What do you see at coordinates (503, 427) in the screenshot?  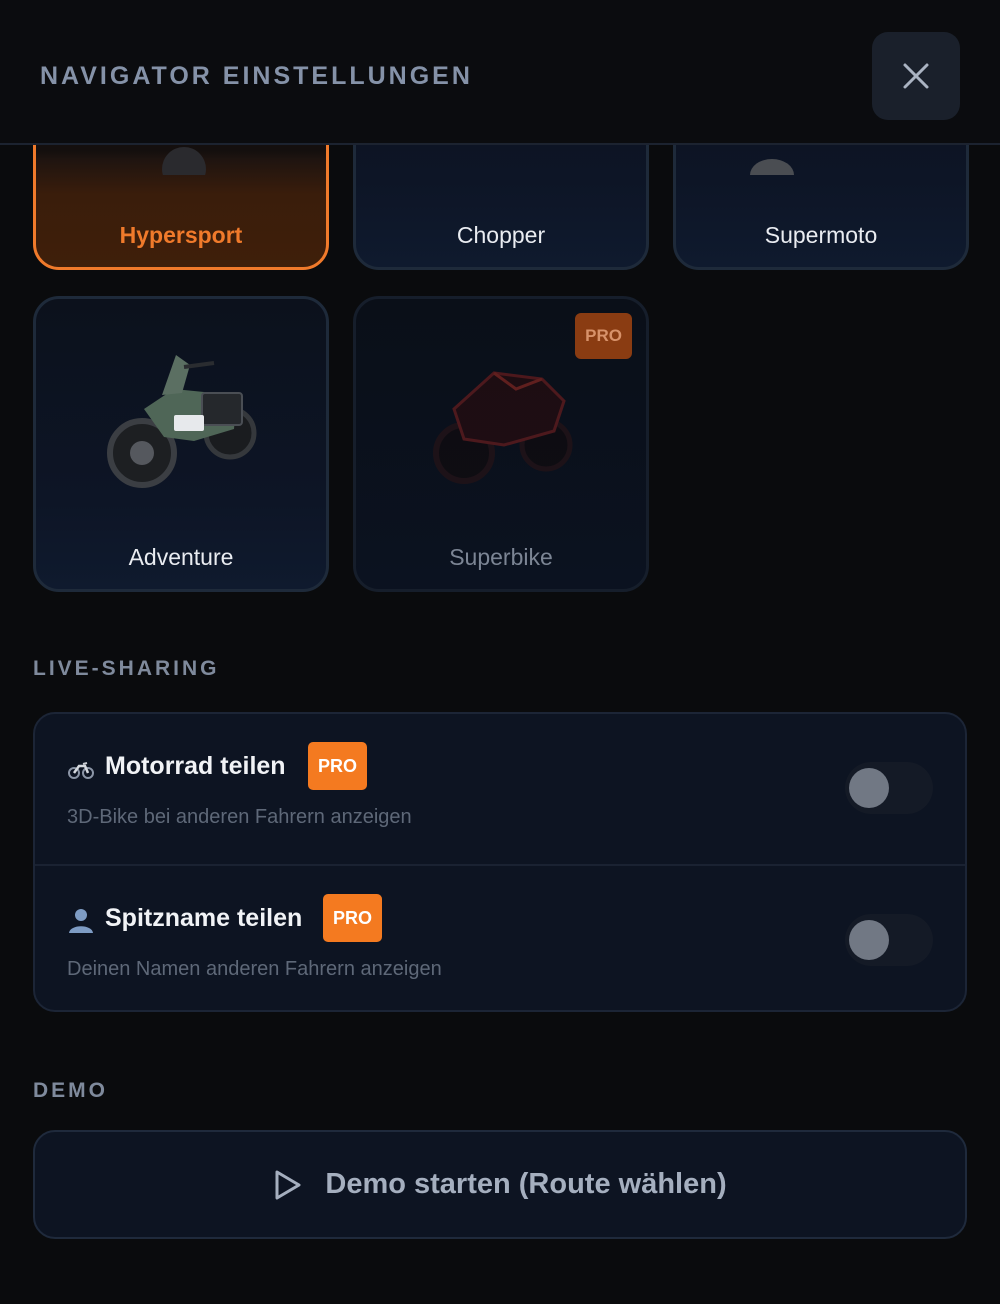 I see `superbike-bike-image` at bounding box center [503, 427].